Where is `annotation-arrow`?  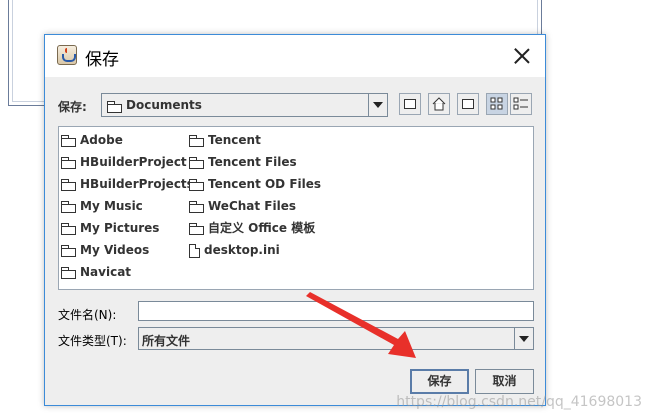 annotation-arrow is located at coordinates (361, 325).